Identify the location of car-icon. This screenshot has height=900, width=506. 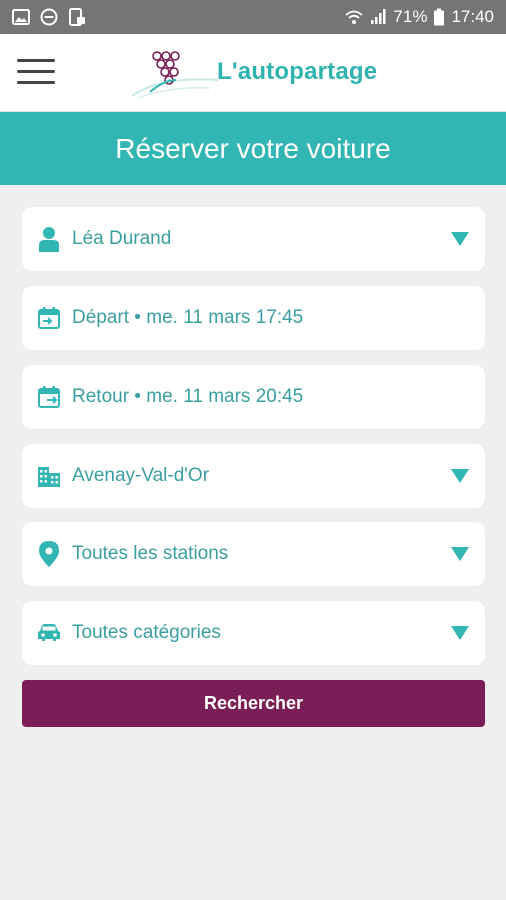
(49, 633).